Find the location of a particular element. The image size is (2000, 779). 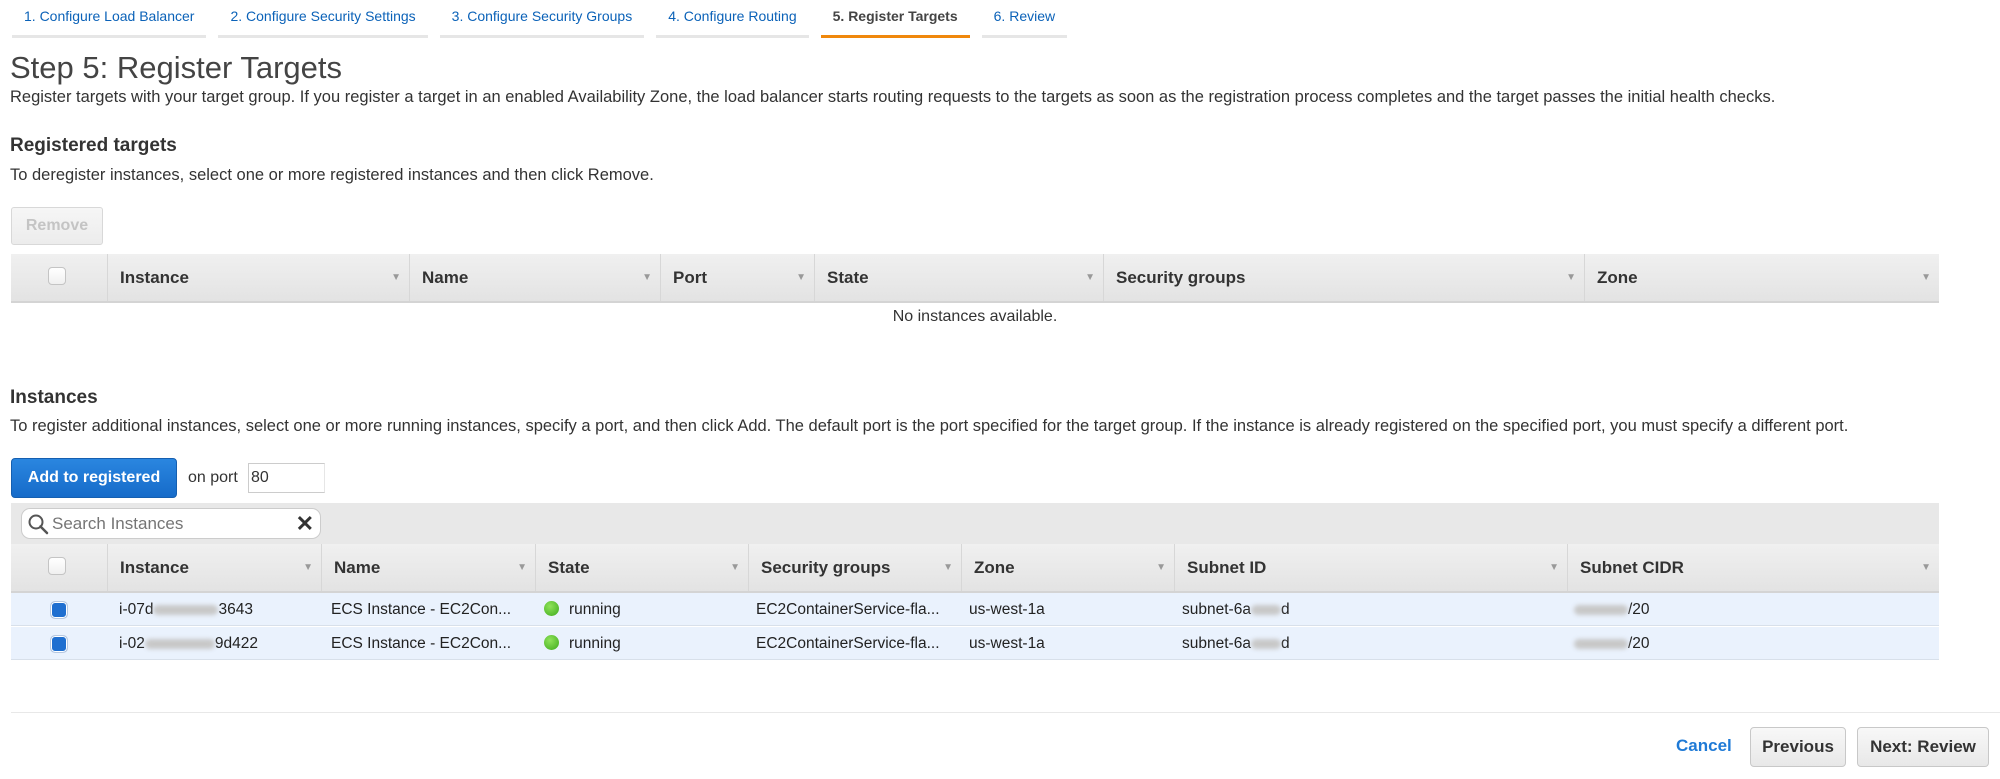

instance-state-cell: running is located at coordinates (582, 609).